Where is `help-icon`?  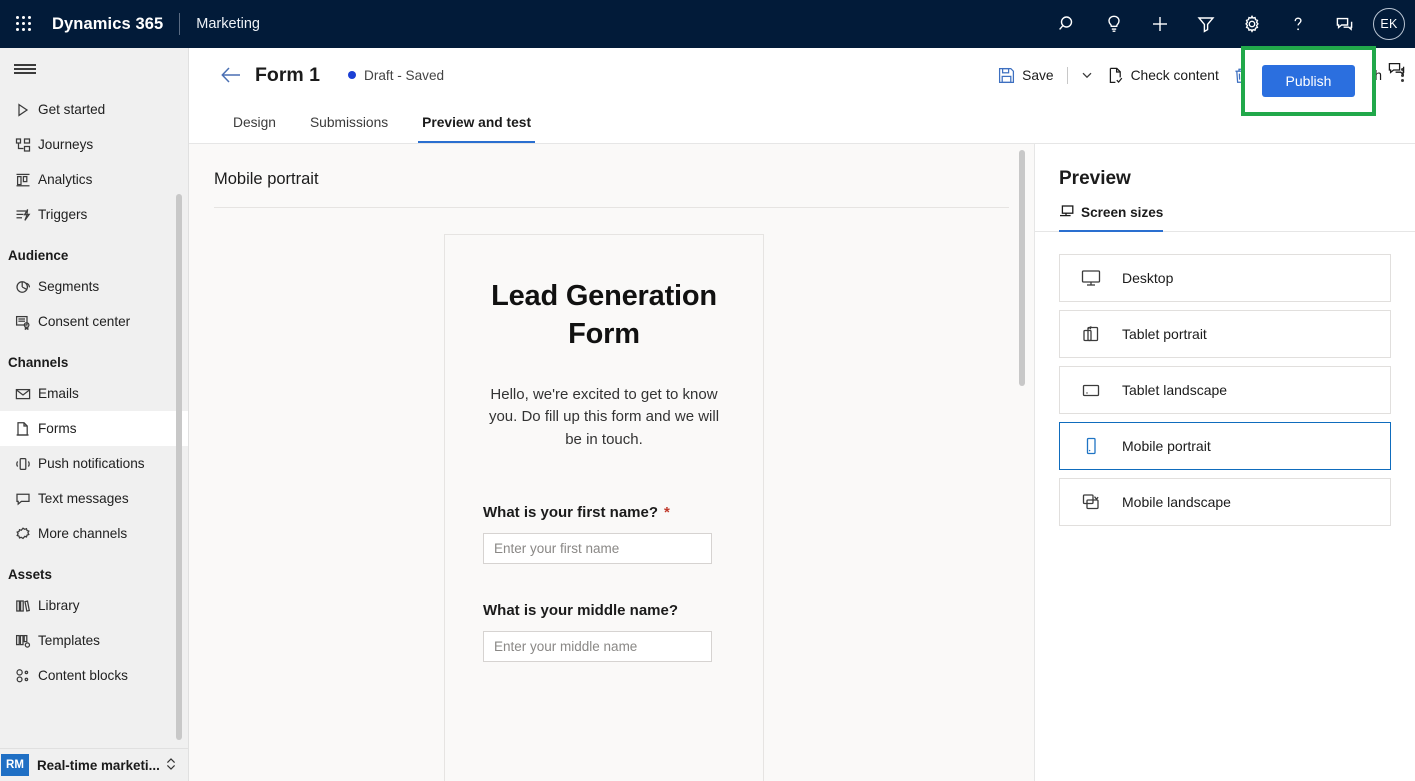 help-icon is located at coordinates (1298, 24).